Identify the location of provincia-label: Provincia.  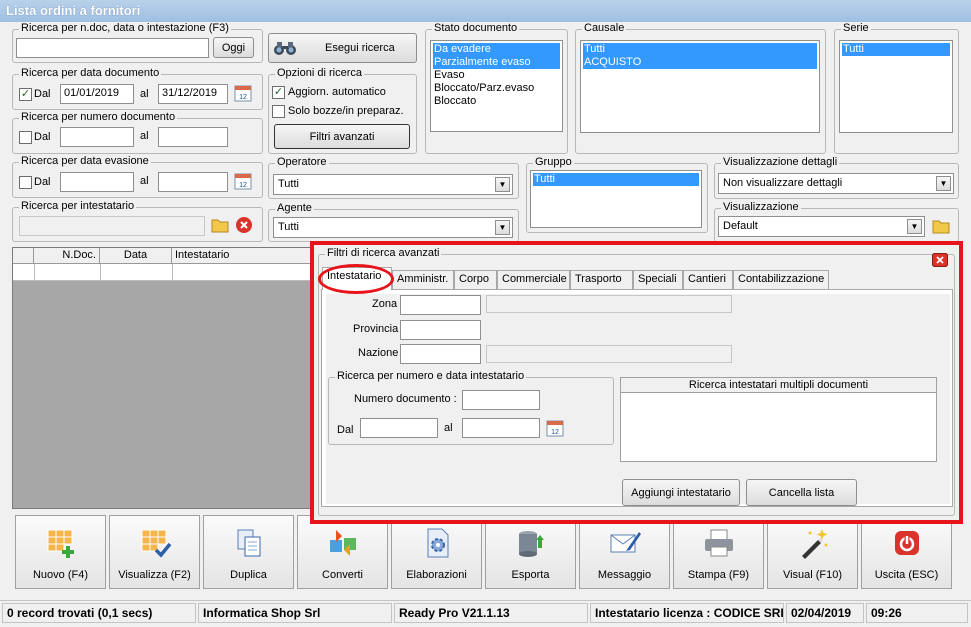
(376, 329).